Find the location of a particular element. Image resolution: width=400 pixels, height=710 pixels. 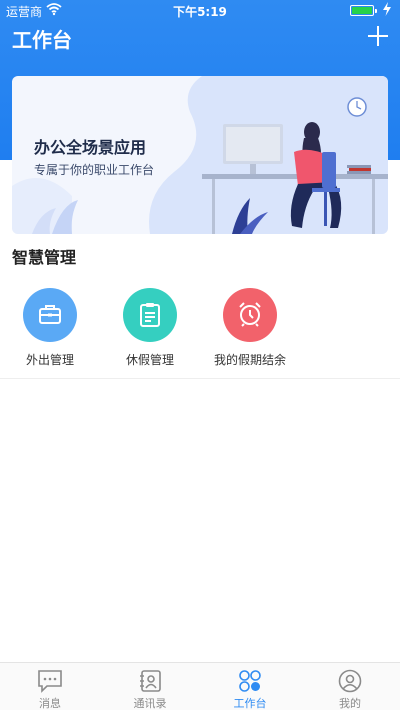

tab-profile: 我的 is located at coordinates (350, 686).